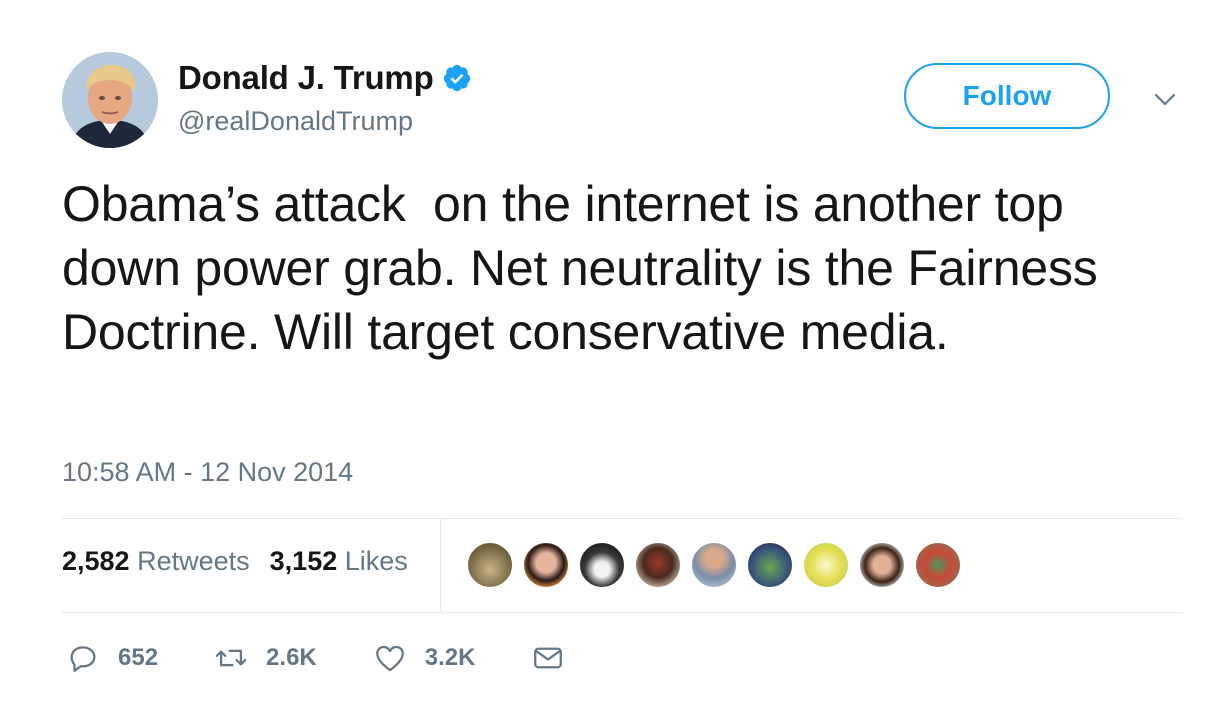 This screenshot has width=1210, height=708. I want to click on envelope-icon, so click(548, 658).